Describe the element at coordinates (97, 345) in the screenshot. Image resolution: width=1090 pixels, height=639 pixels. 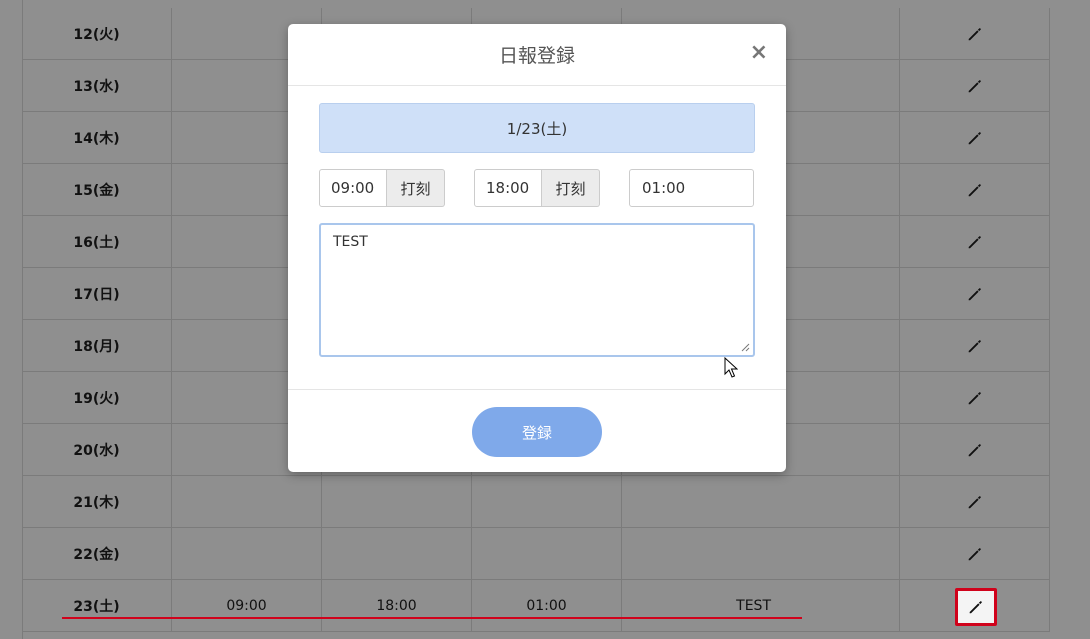
I see `day-cell: 18(月)` at that location.